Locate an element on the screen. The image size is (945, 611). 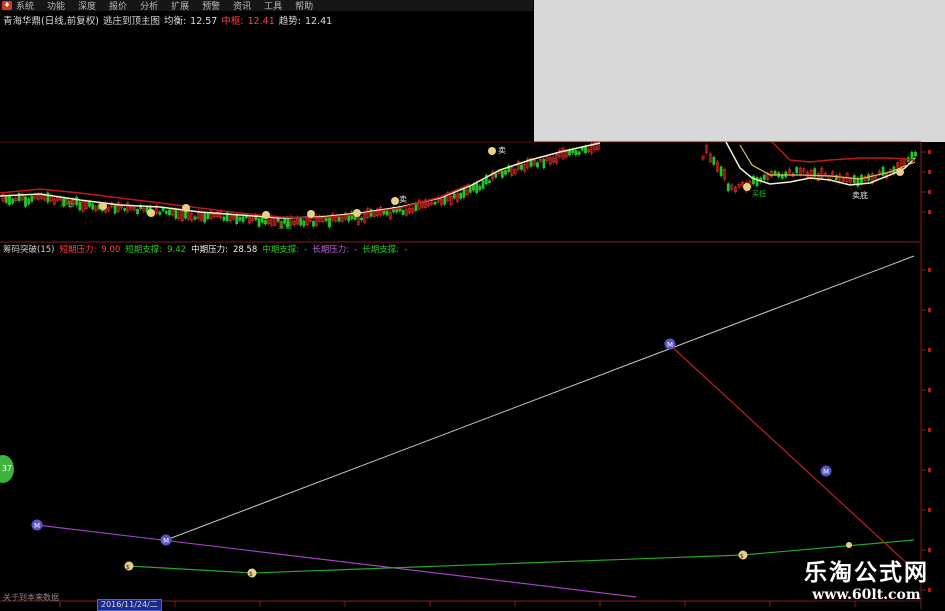
short-pressure-label: 短期压力: is located at coordinates (78, 250).